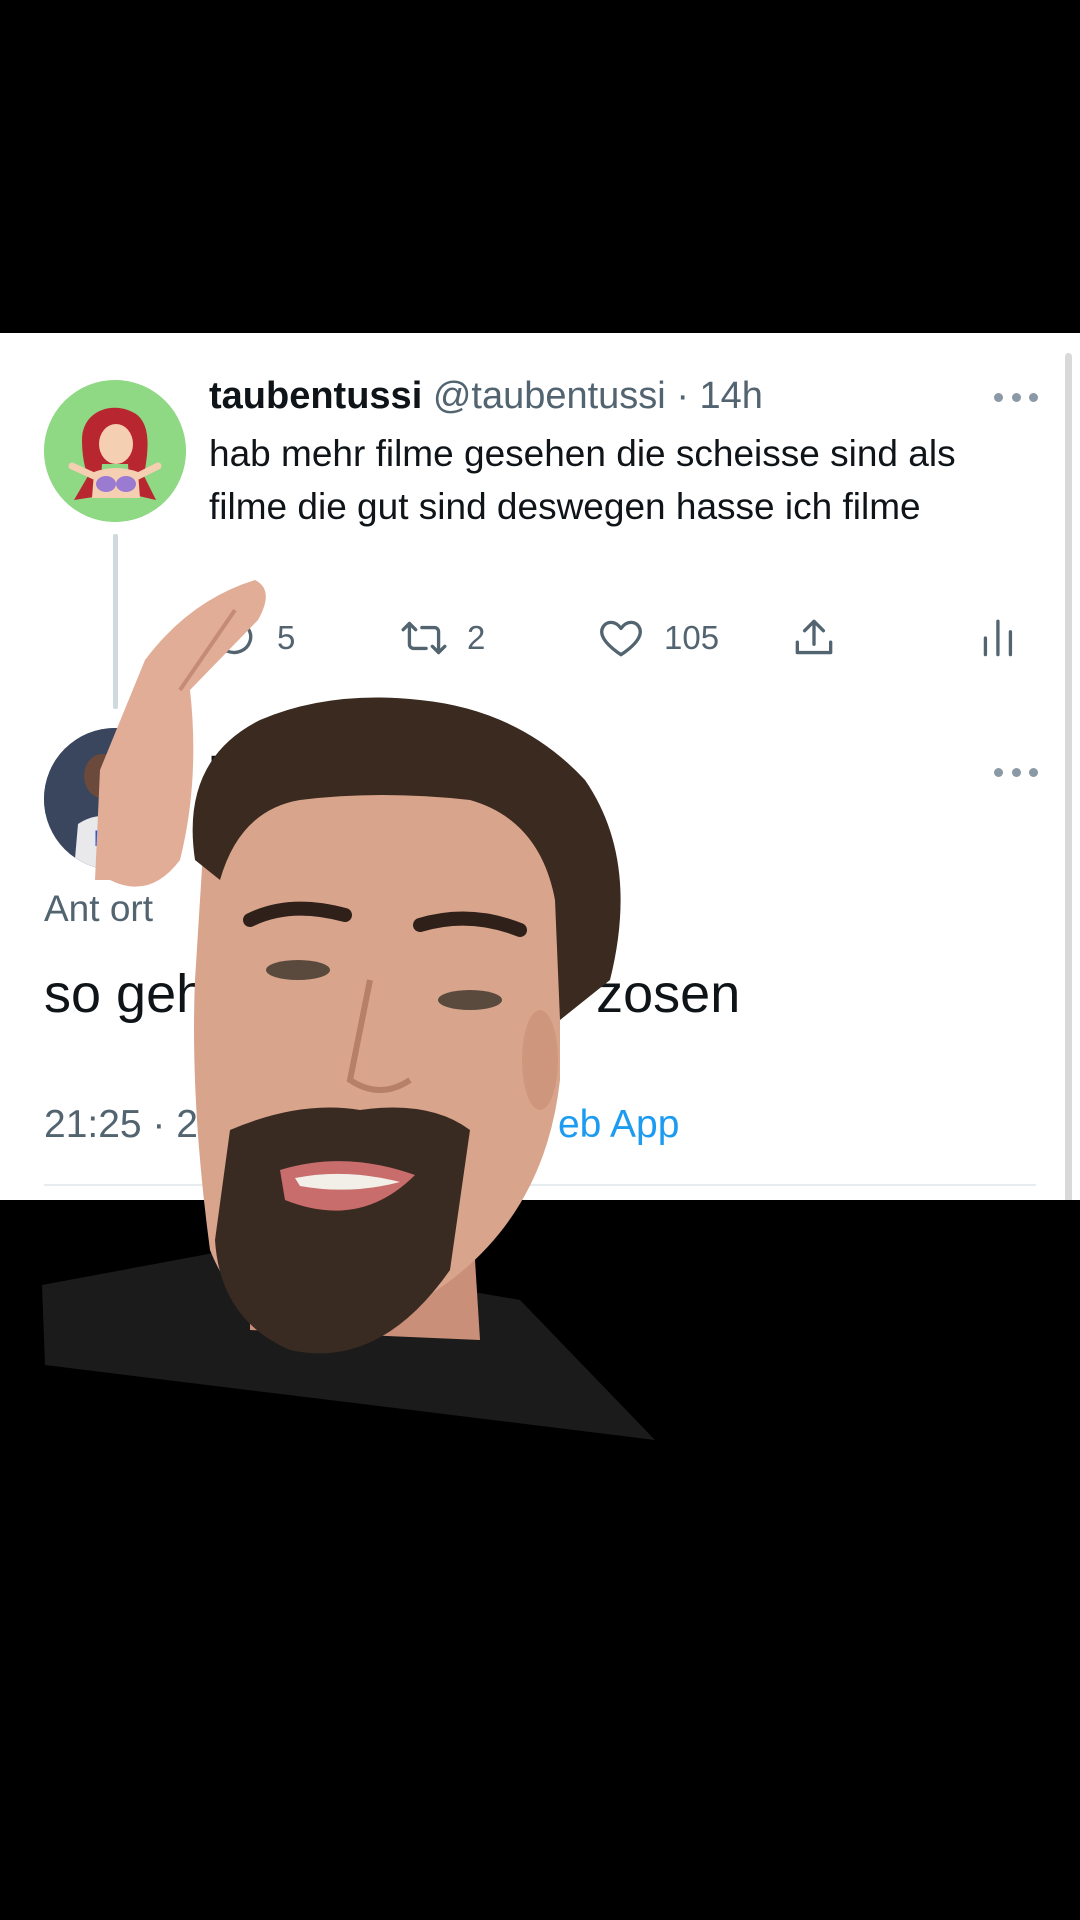 The height and width of the screenshot is (1920, 1080). Describe the element at coordinates (540, 1185) in the screenshot. I see `divider` at that location.